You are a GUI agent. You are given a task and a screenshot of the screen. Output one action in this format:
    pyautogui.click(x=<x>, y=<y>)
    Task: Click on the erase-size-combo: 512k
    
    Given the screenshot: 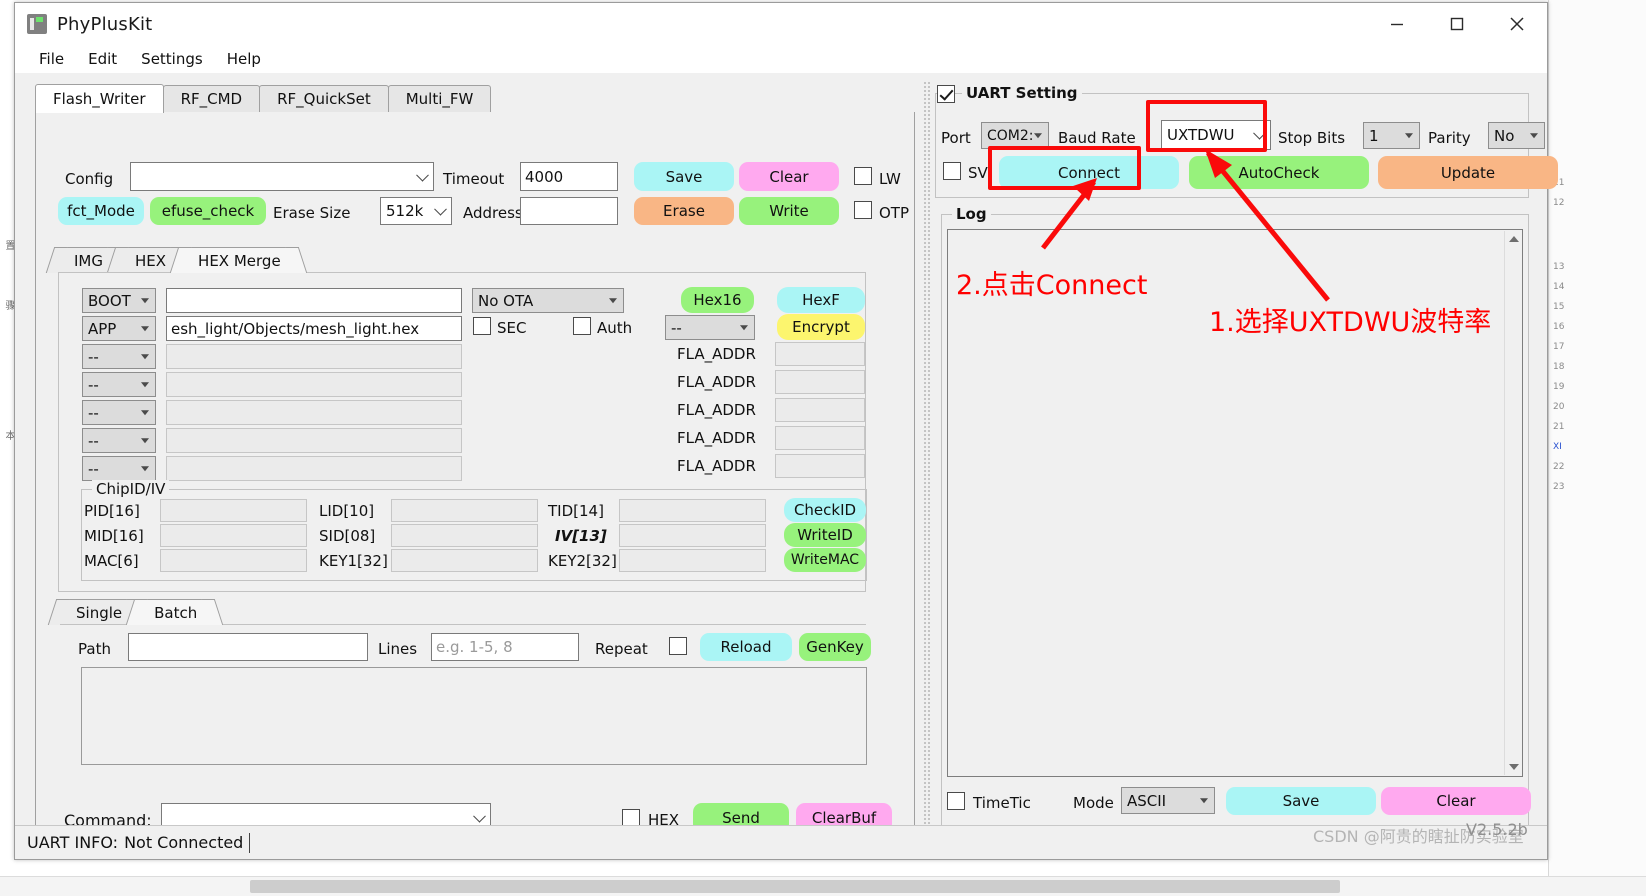 What is the action you would take?
    pyautogui.click(x=416, y=211)
    